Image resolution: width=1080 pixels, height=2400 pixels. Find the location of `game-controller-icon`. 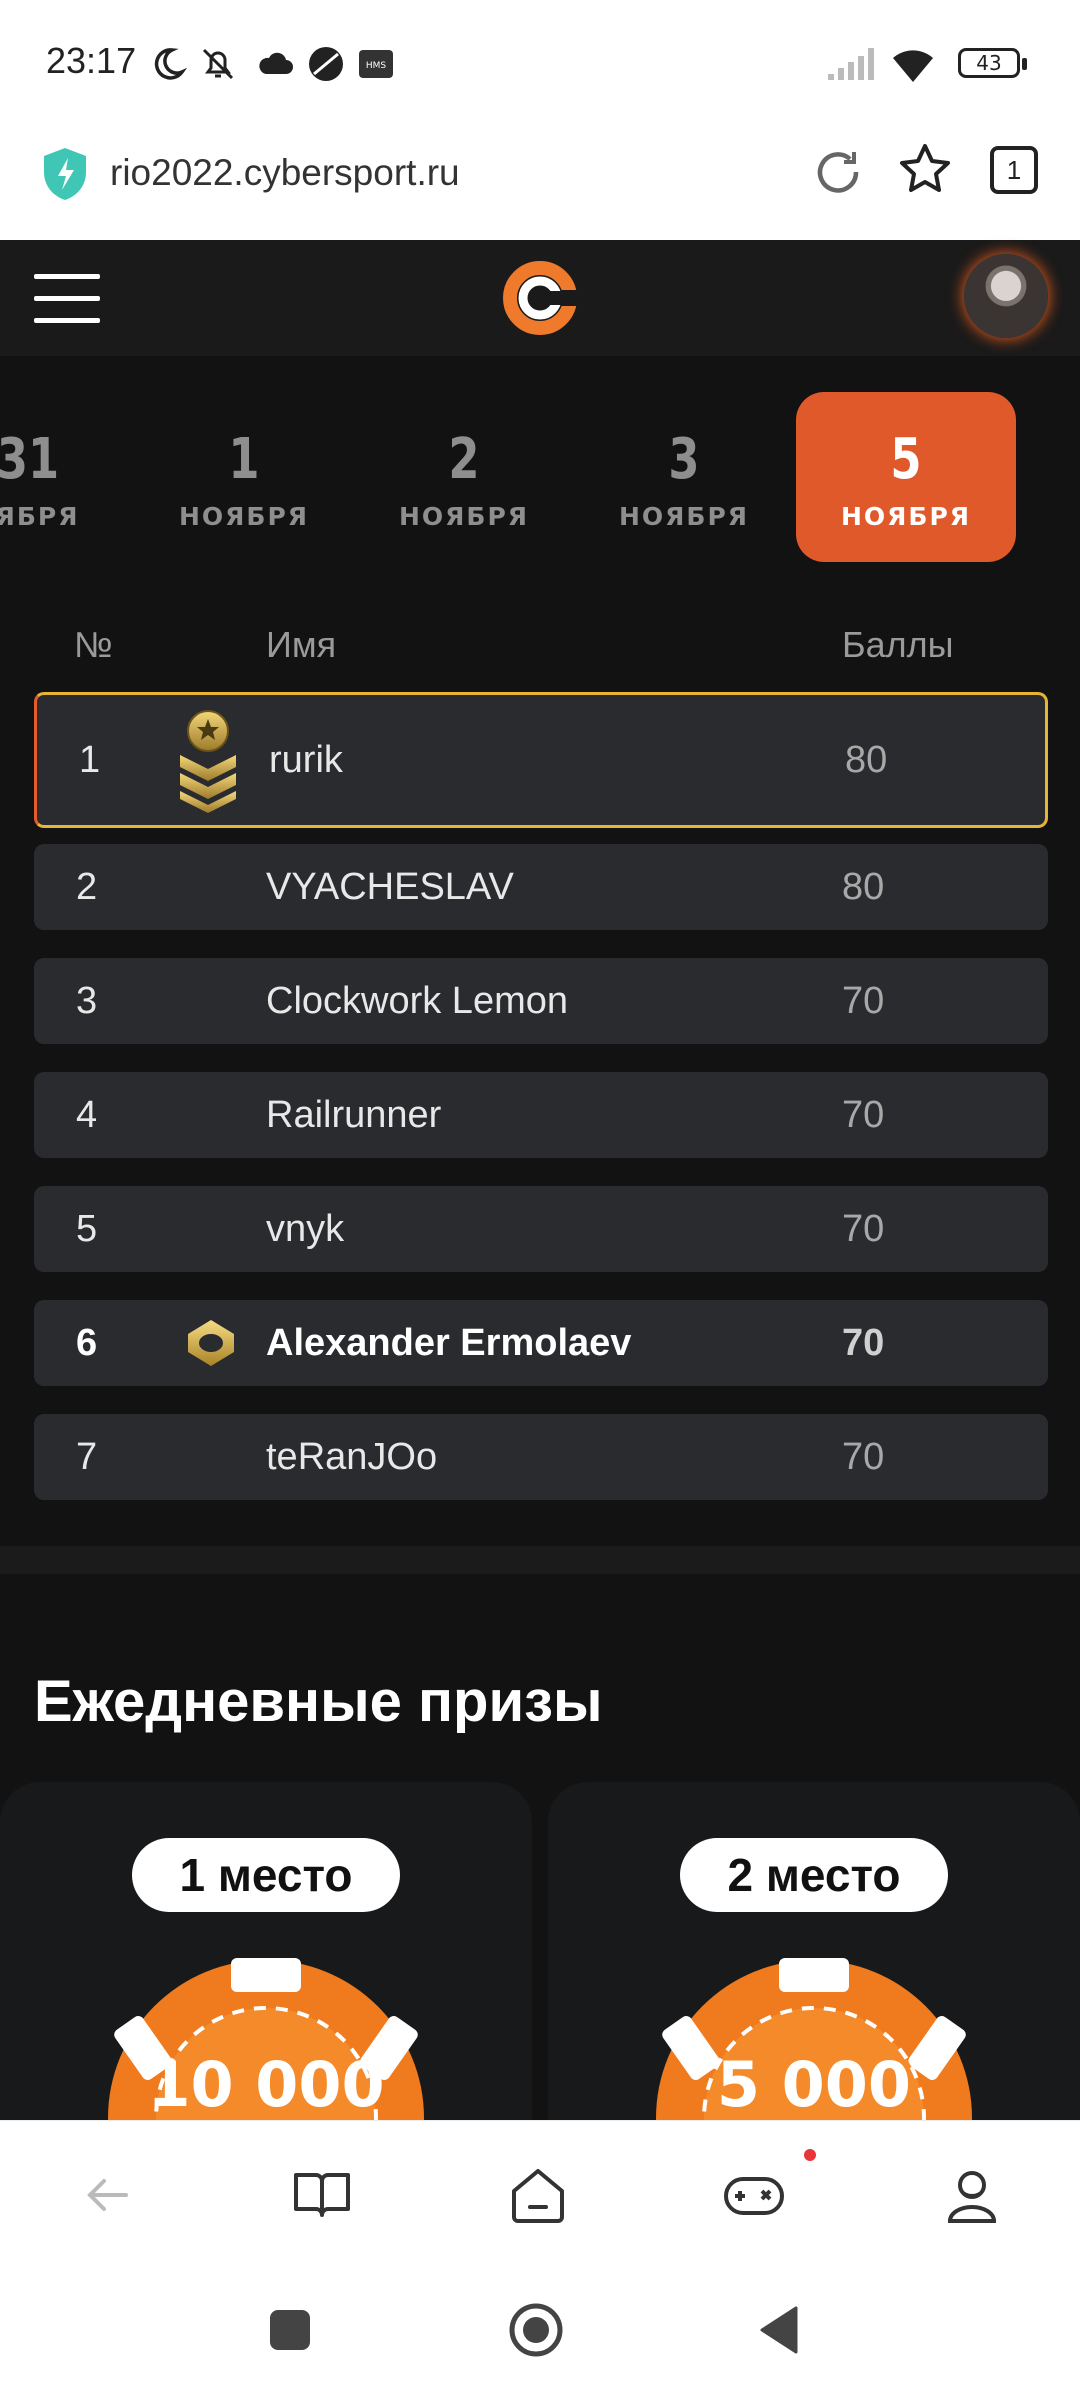

game-controller-icon is located at coordinates (754, 2195).